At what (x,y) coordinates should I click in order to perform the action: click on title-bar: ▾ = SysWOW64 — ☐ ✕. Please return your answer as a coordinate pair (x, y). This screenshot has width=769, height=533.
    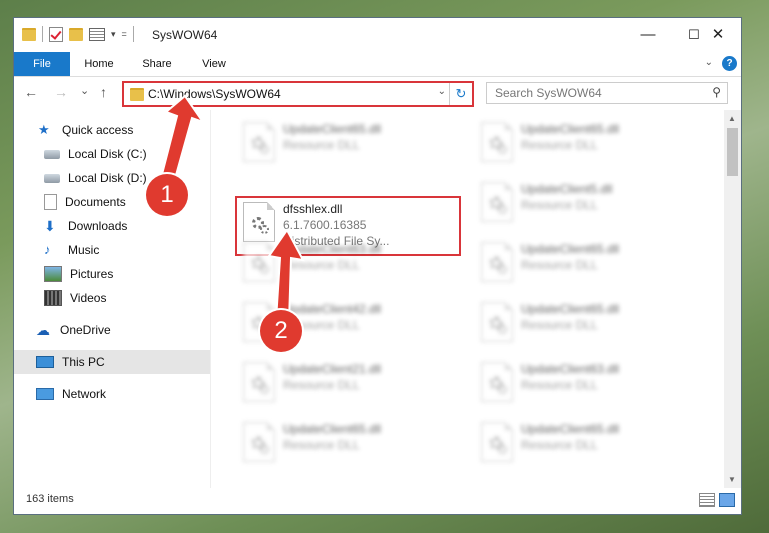
    Looking at the image, I should click on (377, 35).